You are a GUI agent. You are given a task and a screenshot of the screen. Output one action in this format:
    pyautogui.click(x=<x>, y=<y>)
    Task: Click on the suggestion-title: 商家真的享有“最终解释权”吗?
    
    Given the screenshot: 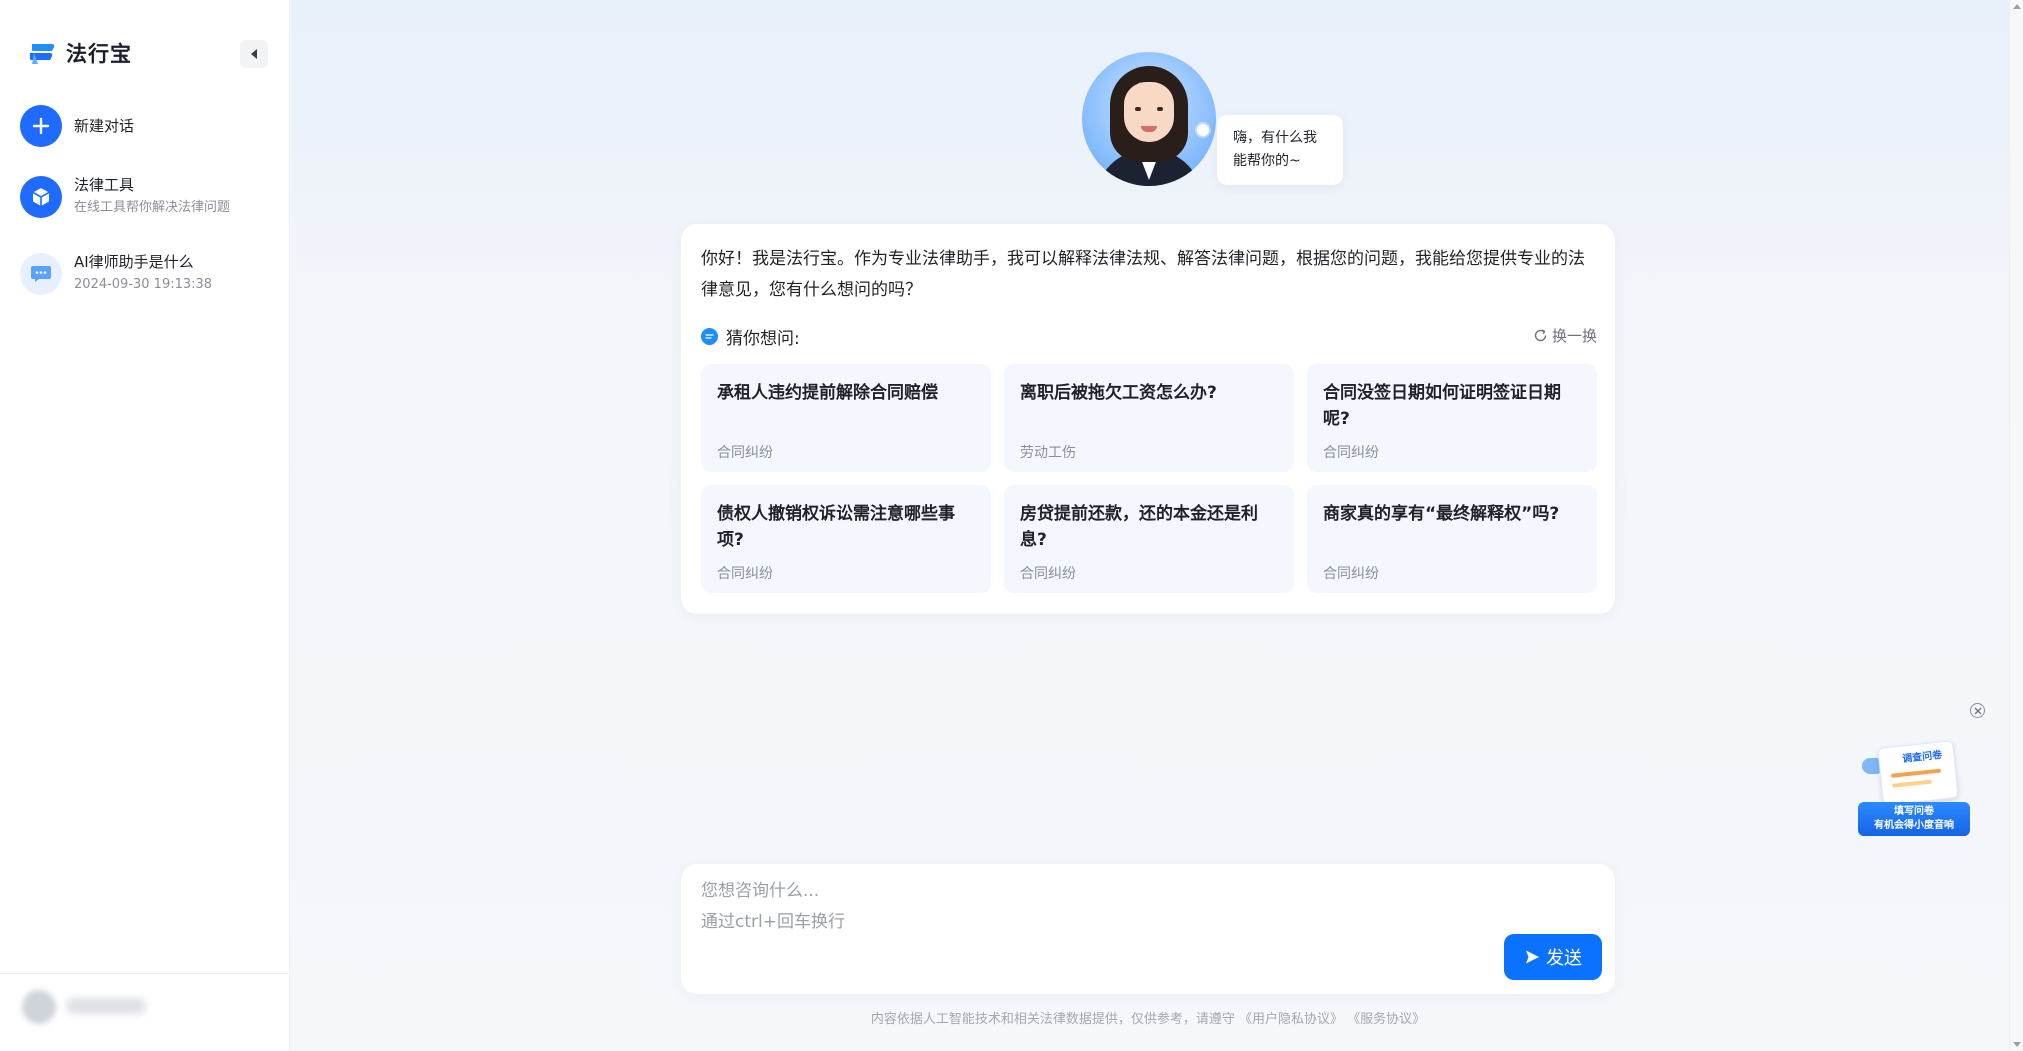 What is the action you would take?
    pyautogui.click(x=1441, y=514)
    